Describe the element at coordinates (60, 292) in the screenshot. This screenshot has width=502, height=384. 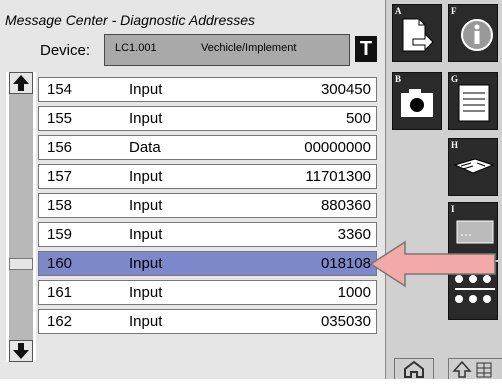
I see `address-cell: 161` at that location.